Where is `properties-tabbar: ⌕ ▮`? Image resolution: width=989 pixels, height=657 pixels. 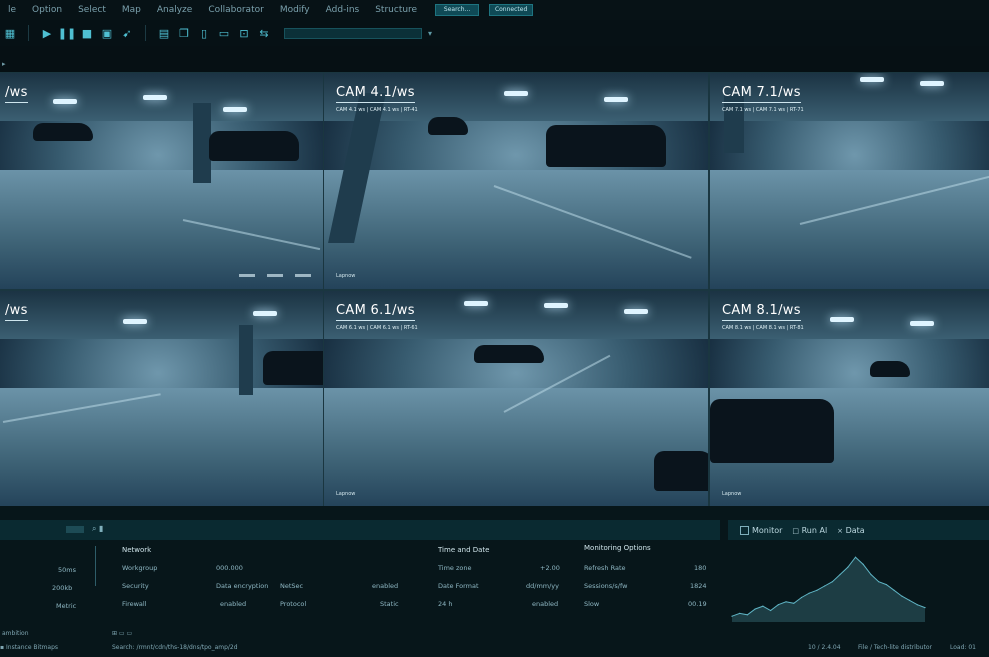 properties-tabbar: ⌕ ▮ is located at coordinates (360, 530).